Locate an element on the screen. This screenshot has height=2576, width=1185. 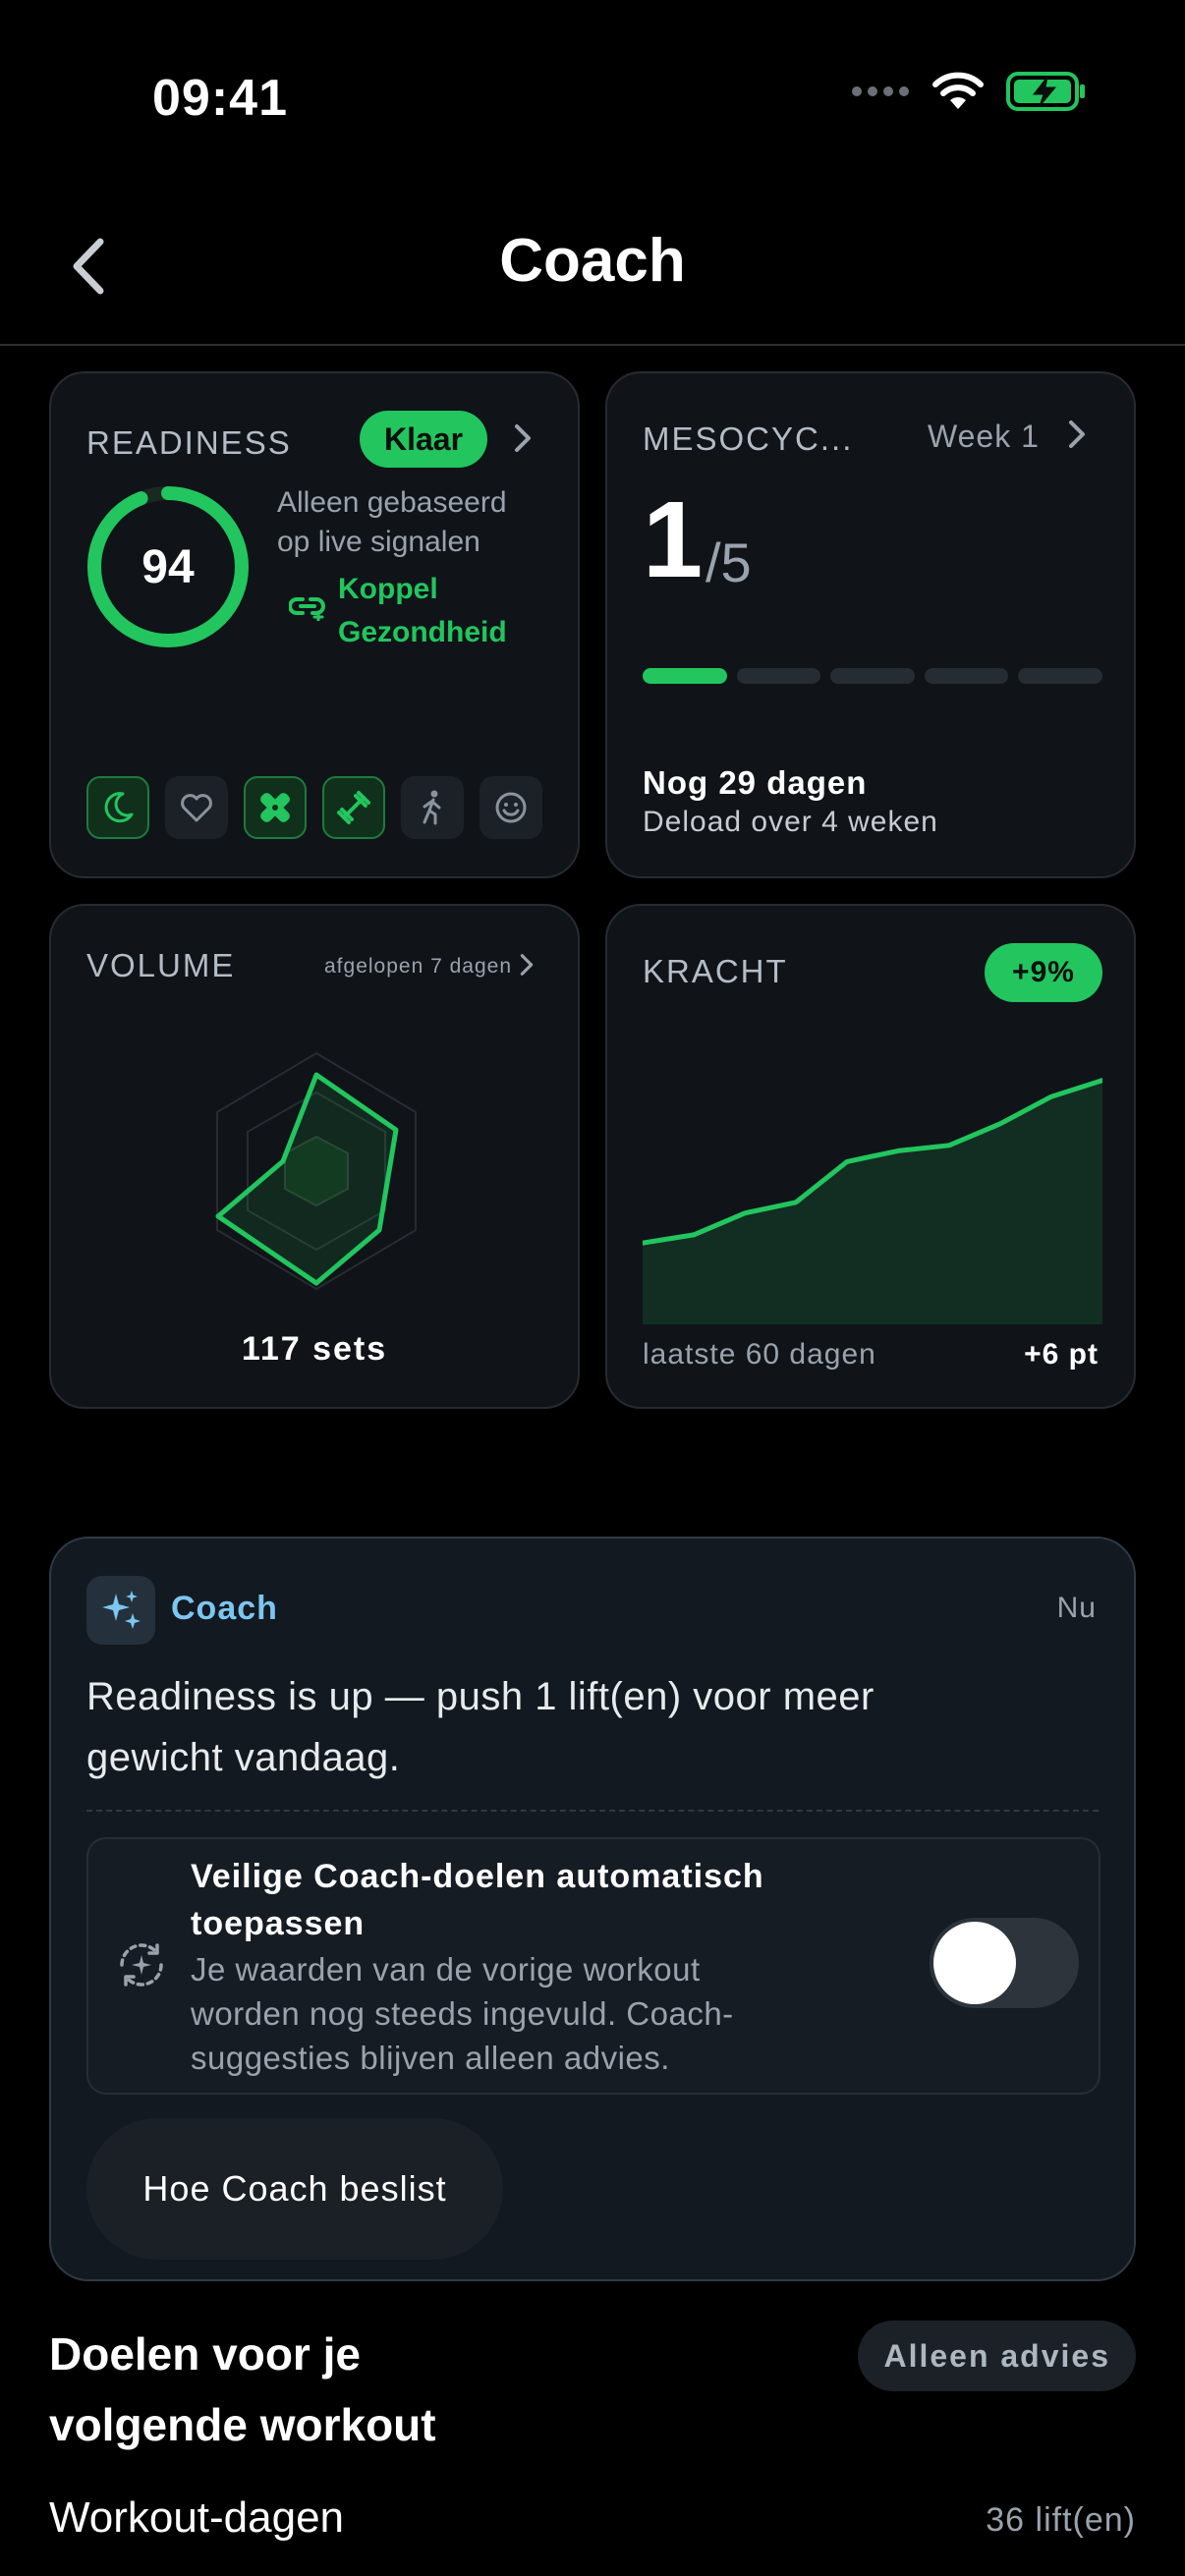
connect-health-link: Koppel Gezondheid is located at coordinates (423, 611).